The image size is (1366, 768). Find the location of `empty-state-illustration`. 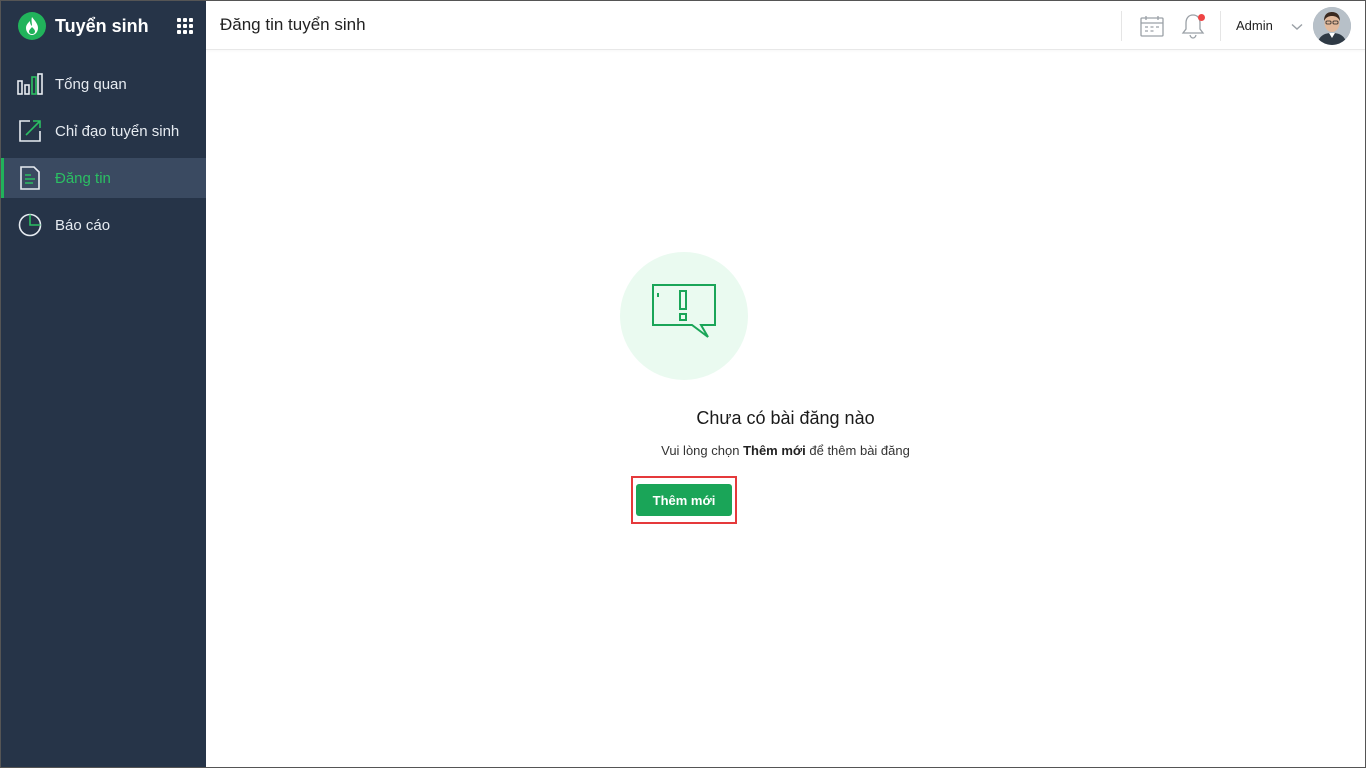

empty-state-illustration is located at coordinates (684, 316).